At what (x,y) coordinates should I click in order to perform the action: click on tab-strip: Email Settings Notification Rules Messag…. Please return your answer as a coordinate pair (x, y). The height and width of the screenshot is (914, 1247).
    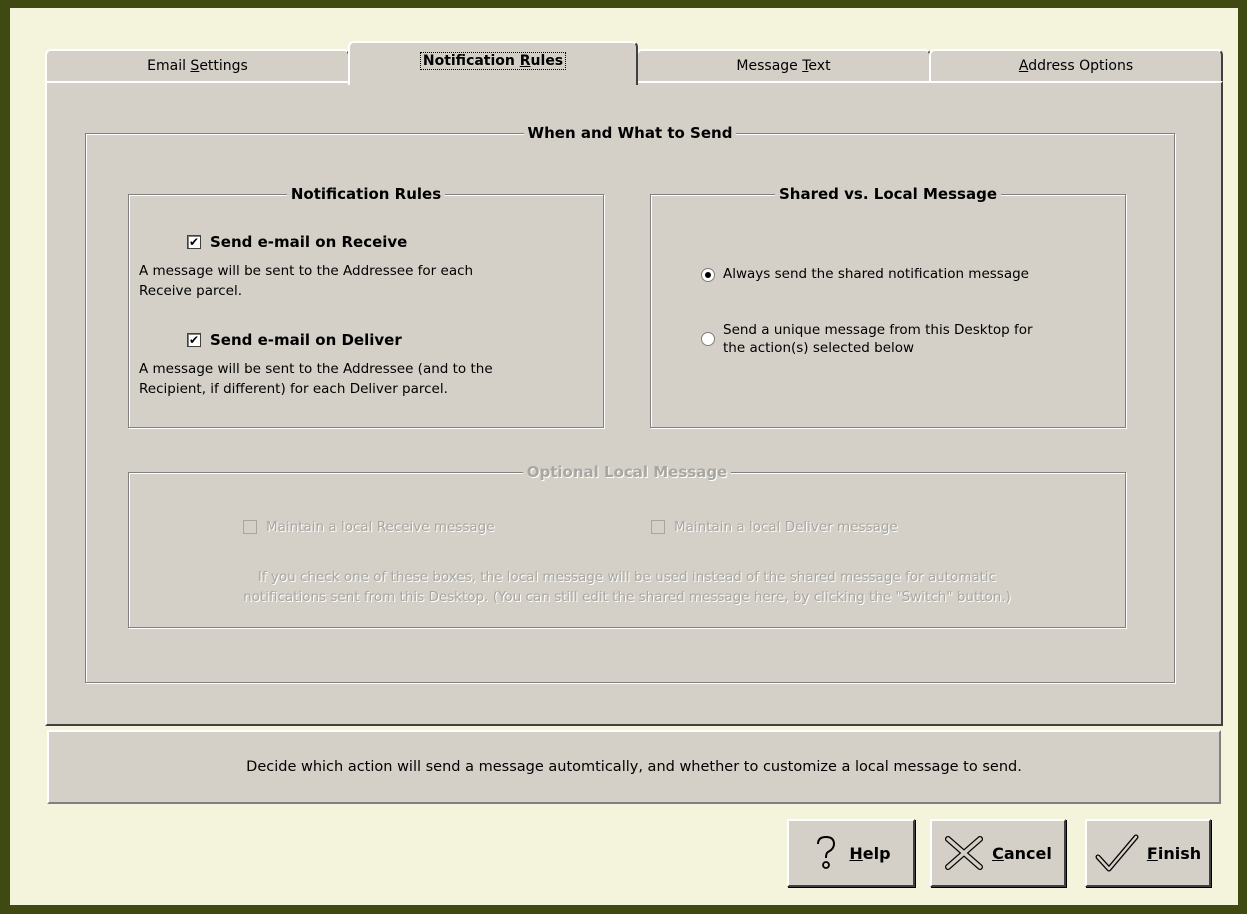
    Looking at the image, I should click on (634, 63).